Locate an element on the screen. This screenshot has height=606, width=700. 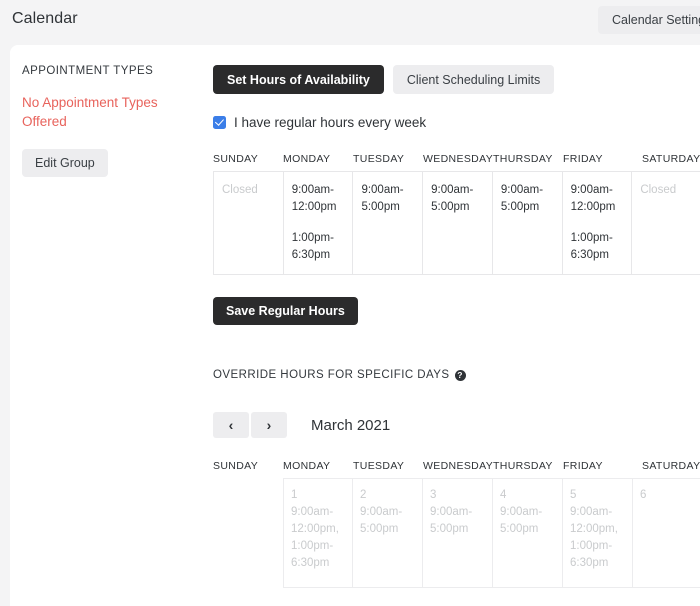
calendar-day-number: 4 is located at coordinates (503, 495).